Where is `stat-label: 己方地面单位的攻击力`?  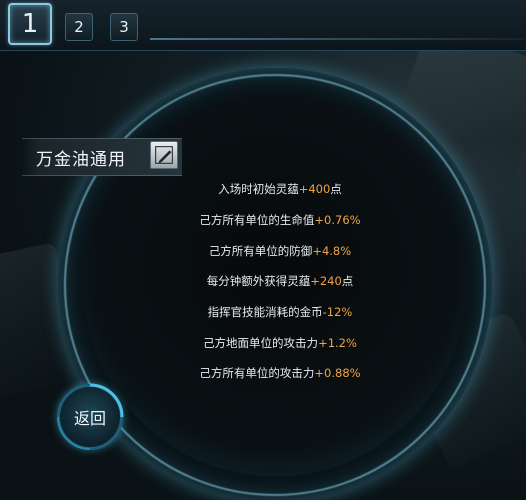 stat-label: 己方地面单位的攻击力 is located at coordinates (261, 342).